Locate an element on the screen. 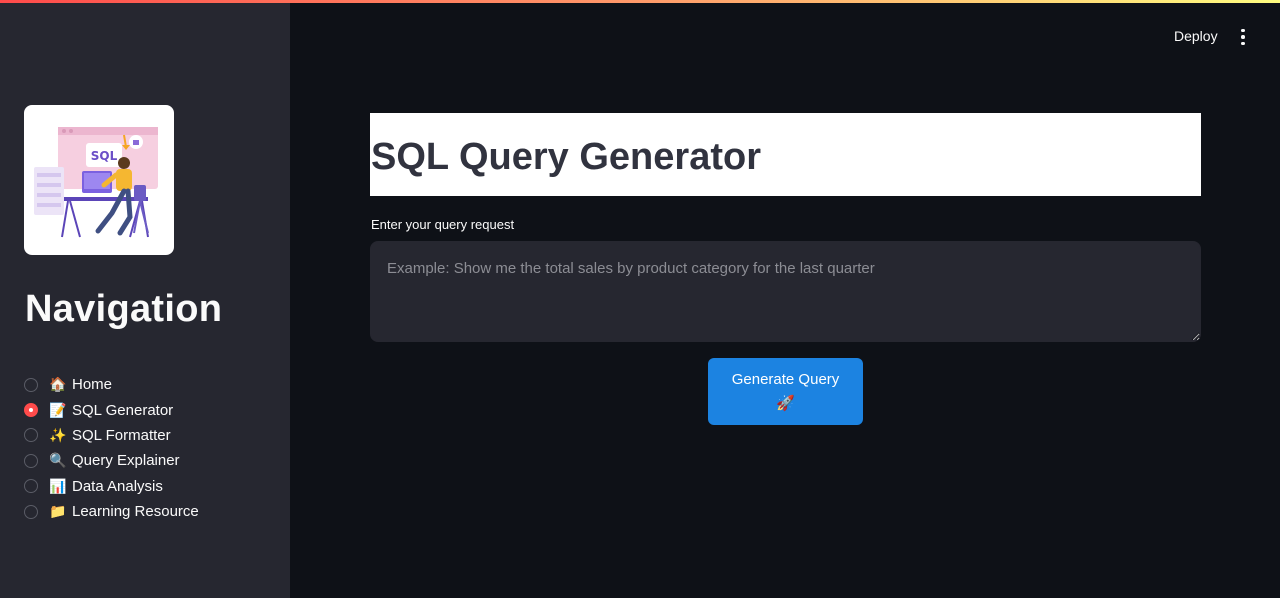 This screenshot has width=1280, height=598. generate-query-button: Generate Query 🚀 is located at coordinates (785, 391).